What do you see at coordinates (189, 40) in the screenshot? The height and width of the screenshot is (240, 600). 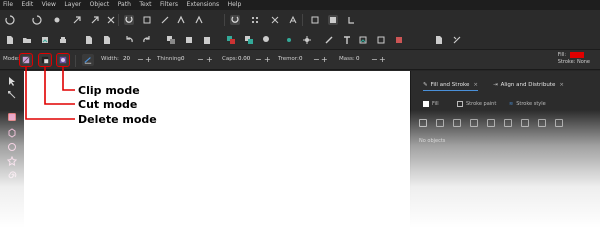 I see `cut-icon` at bounding box center [189, 40].